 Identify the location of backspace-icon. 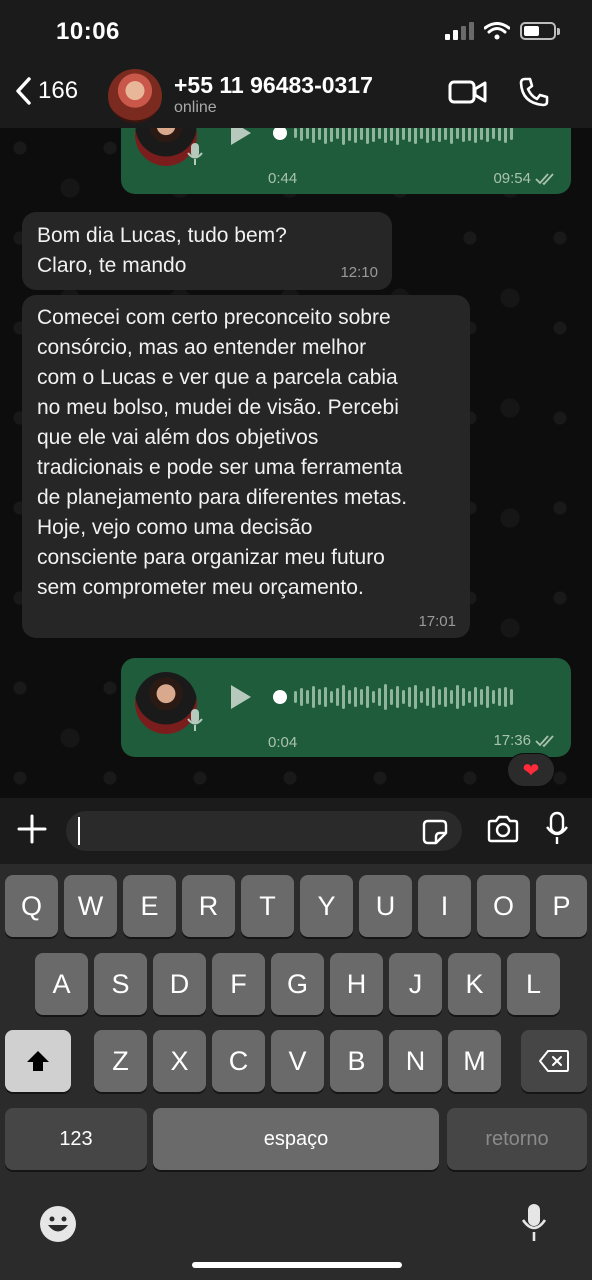
(554, 1061).